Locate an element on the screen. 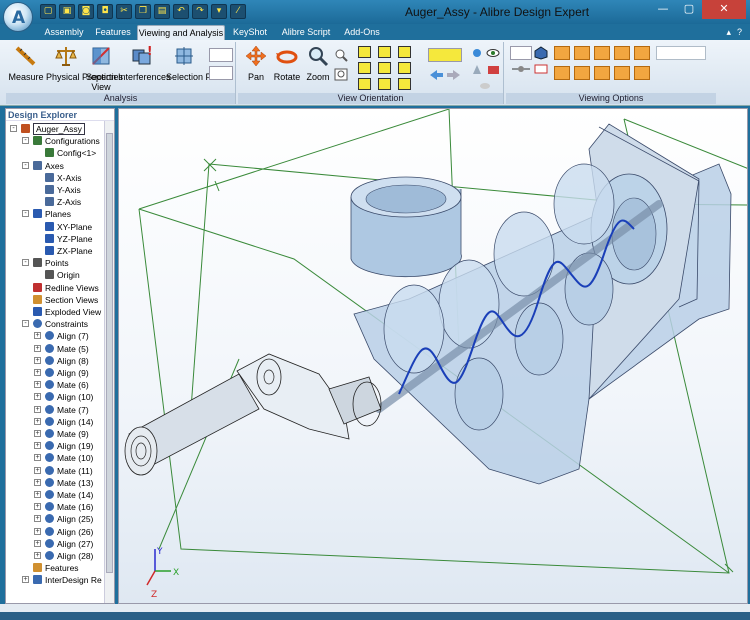 This screenshot has height=620, width=750. tree-node: Mate (5) is located at coordinates (67, 349).